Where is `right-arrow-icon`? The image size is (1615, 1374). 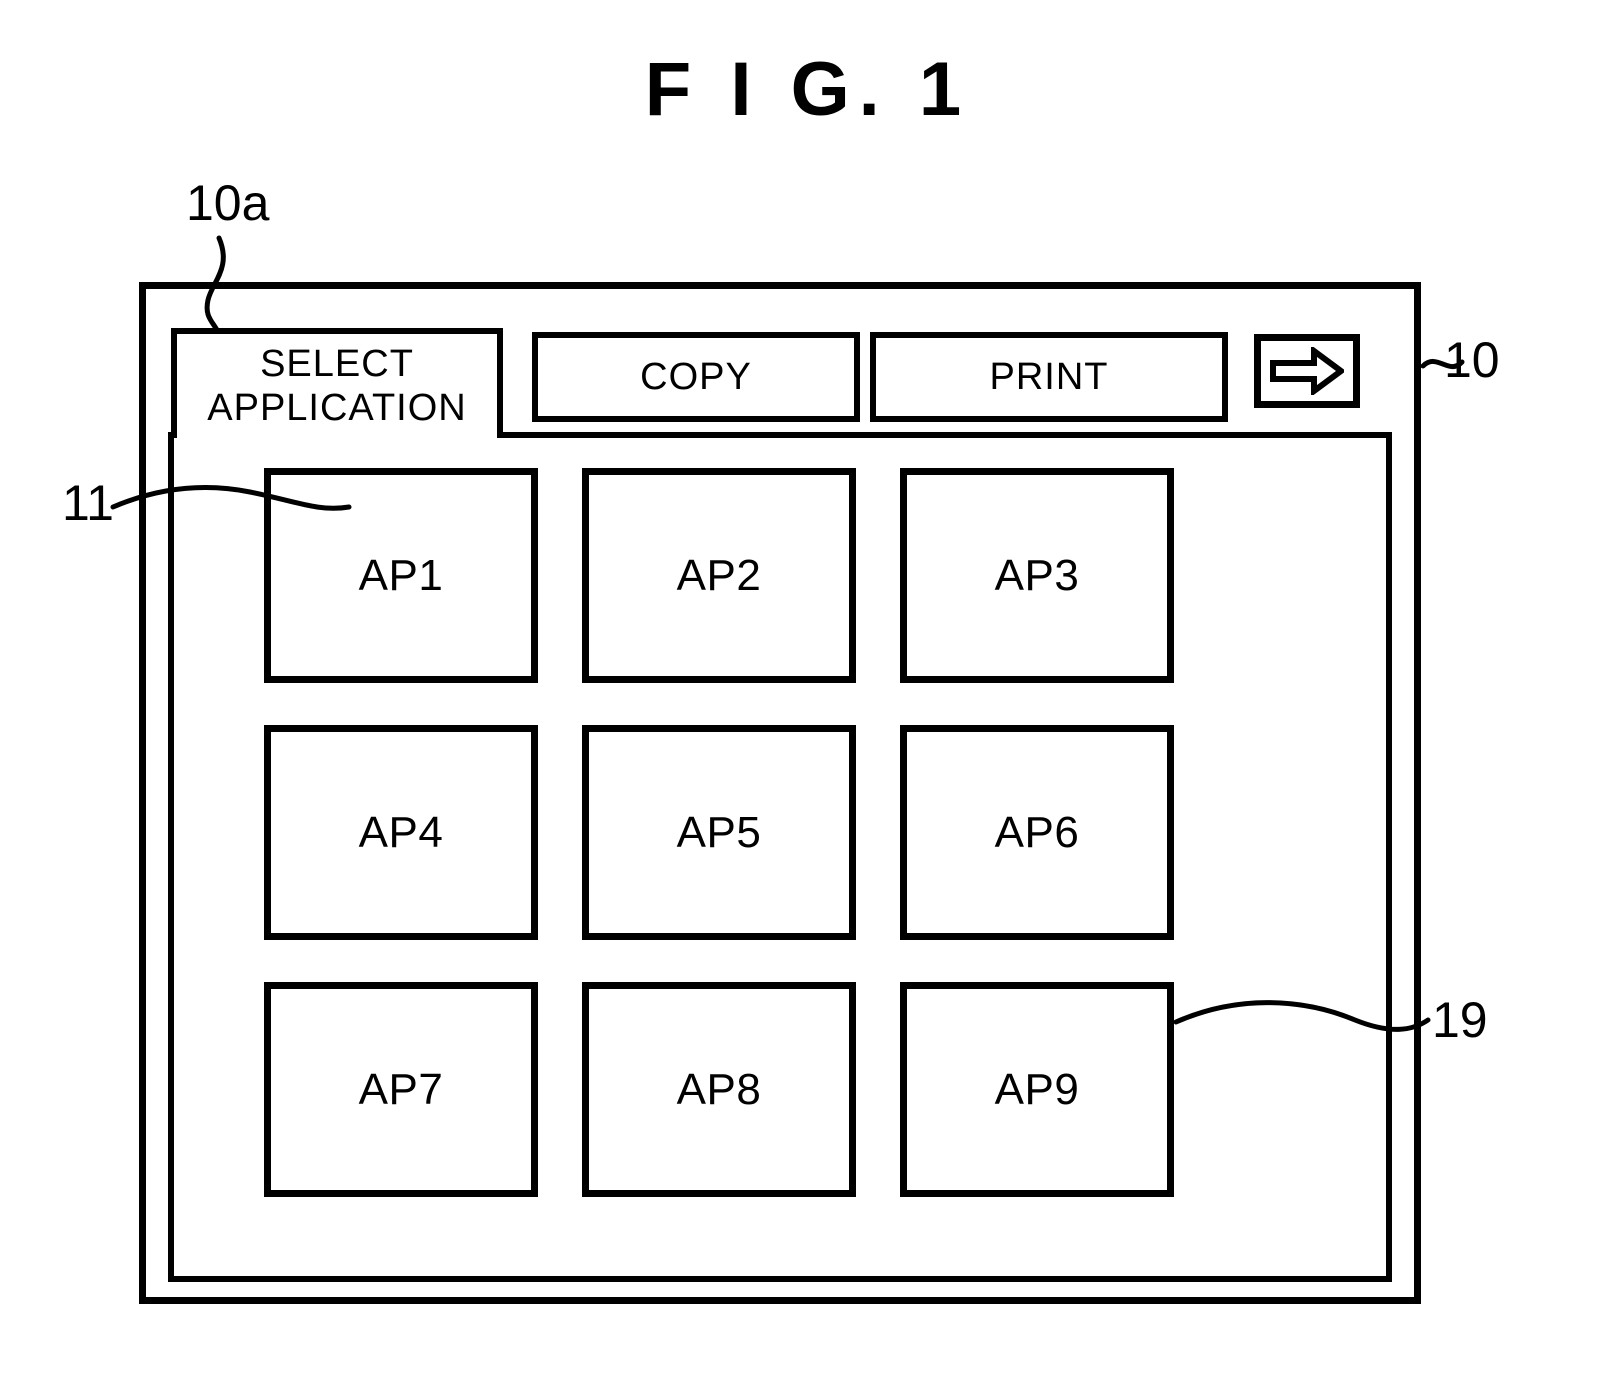 right-arrow-icon is located at coordinates (1307, 371).